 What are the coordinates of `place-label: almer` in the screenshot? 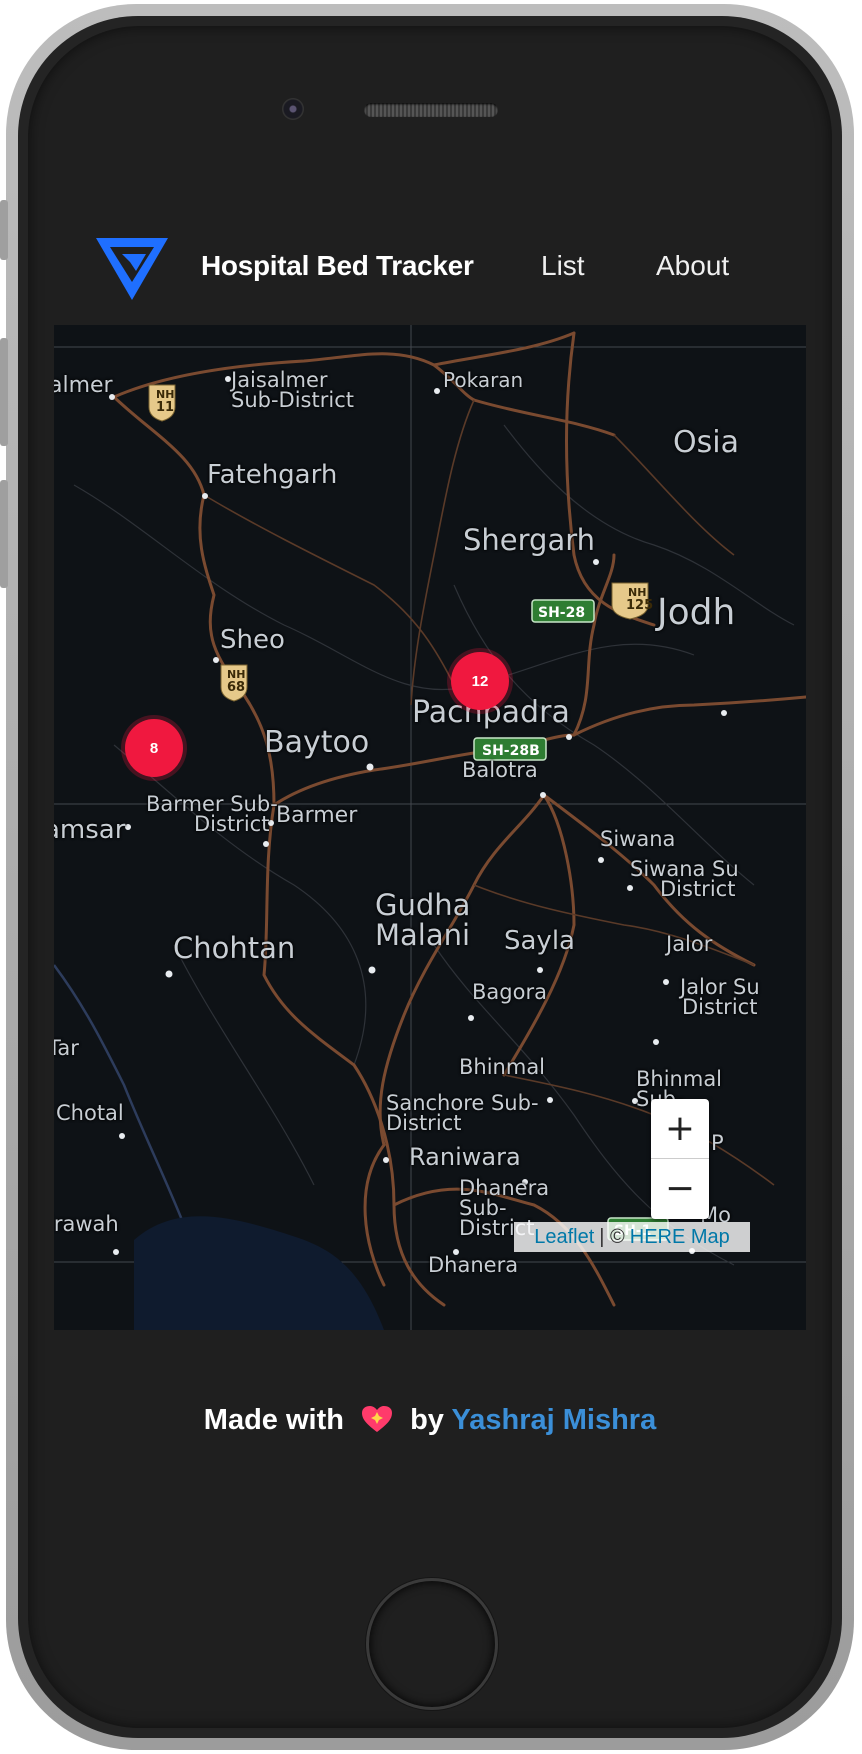 It's located at (83, 385).